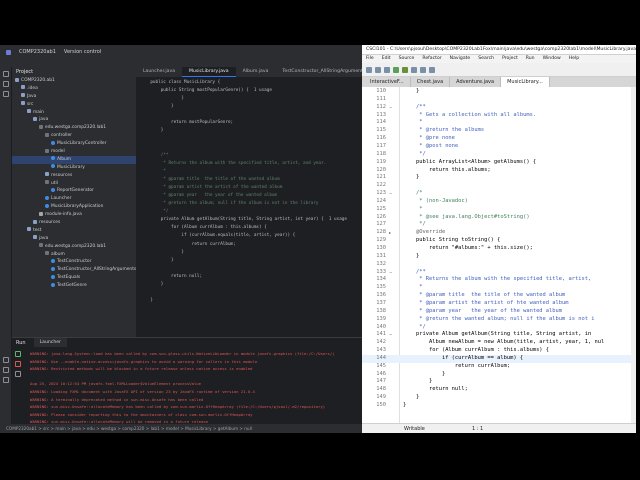  Describe the element at coordinates (74, 168) in the screenshot. I see `tree-item: MusicLibrary` at that location.